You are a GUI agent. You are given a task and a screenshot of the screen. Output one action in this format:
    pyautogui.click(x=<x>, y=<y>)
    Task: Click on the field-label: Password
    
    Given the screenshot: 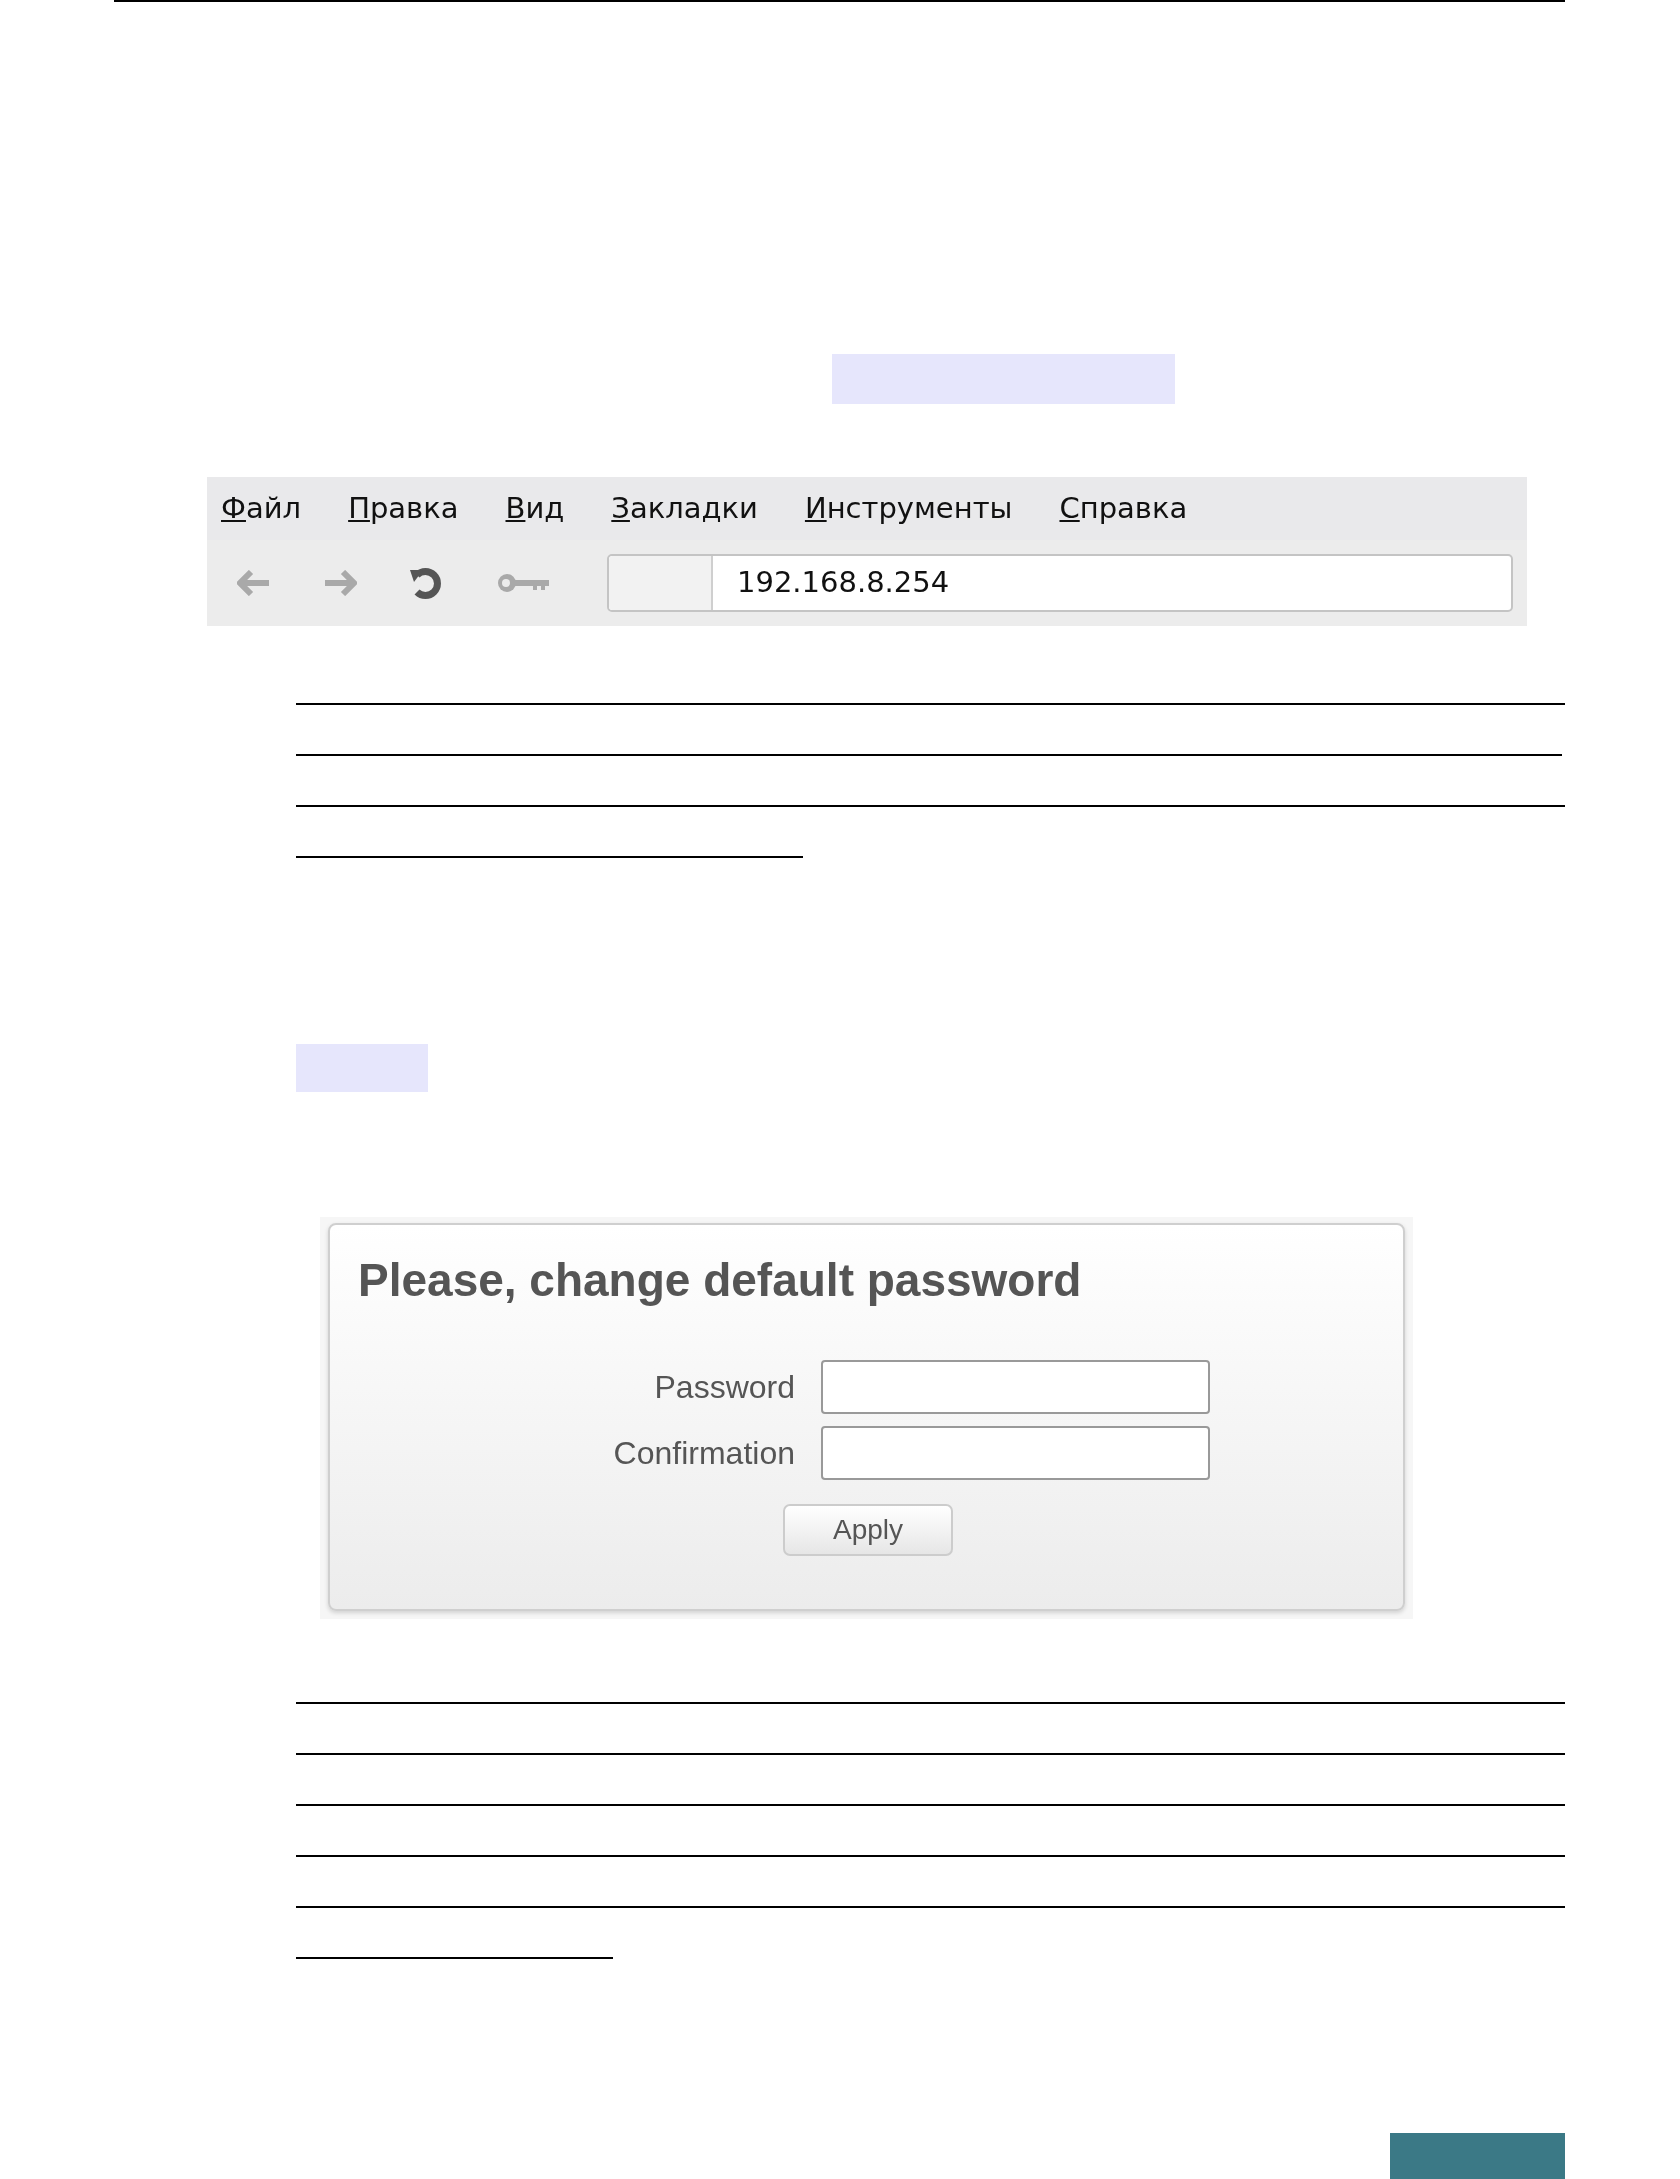 What is the action you would take?
    pyautogui.click(x=724, y=1388)
    